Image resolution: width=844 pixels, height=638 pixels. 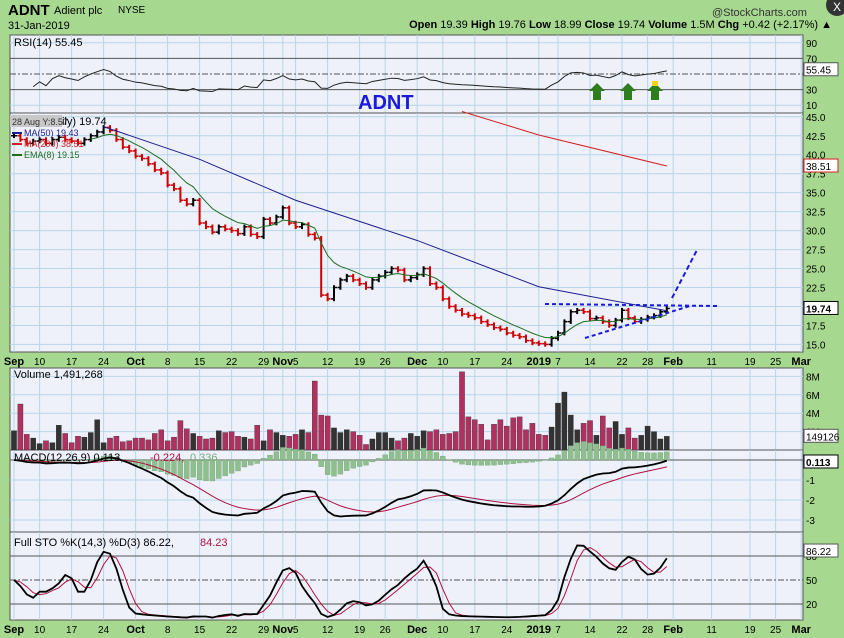 What do you see at coordinates (51, 133) in the screenshot?
I see `price-legend-entry: MA(50) 19.43` at bounding box center [51, 133].